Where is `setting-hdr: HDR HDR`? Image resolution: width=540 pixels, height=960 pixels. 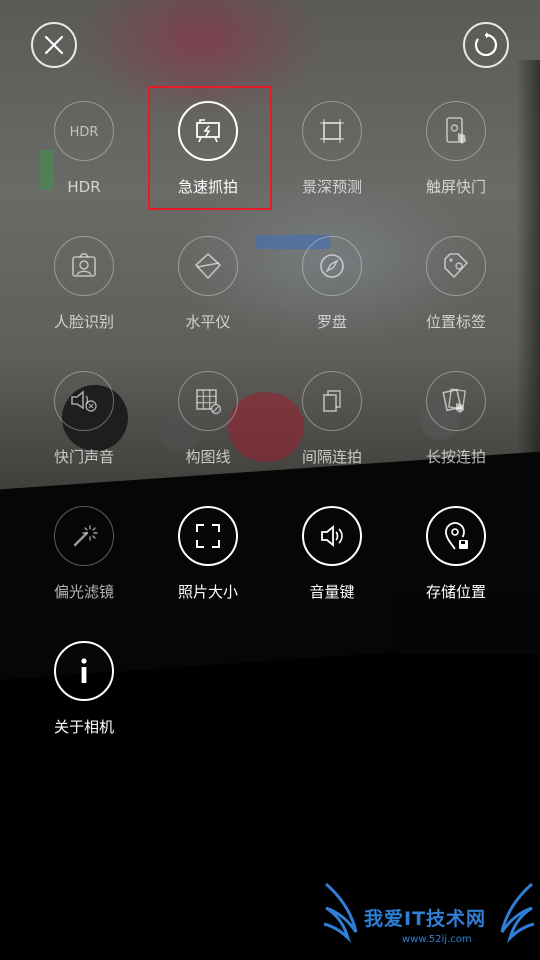
setting-hdr: HDR HDR is located at coordinates (84, 156).